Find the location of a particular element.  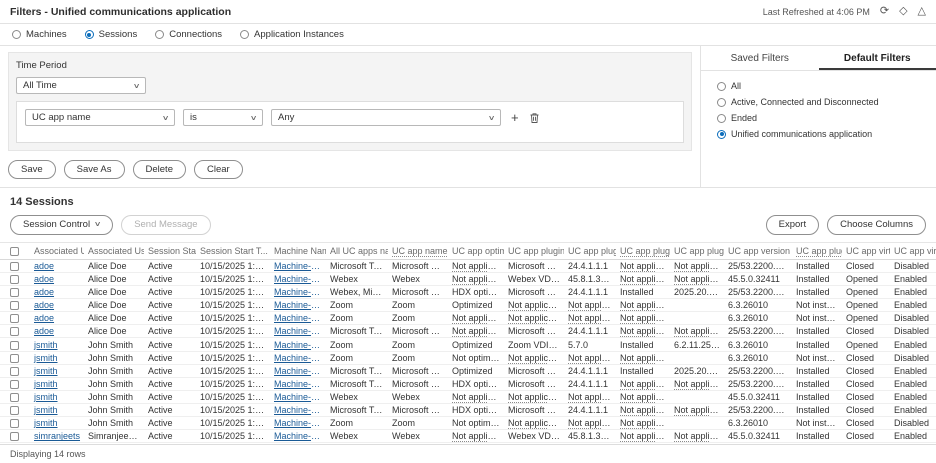

select-all-checkbox is located at coordinates (14, 251).